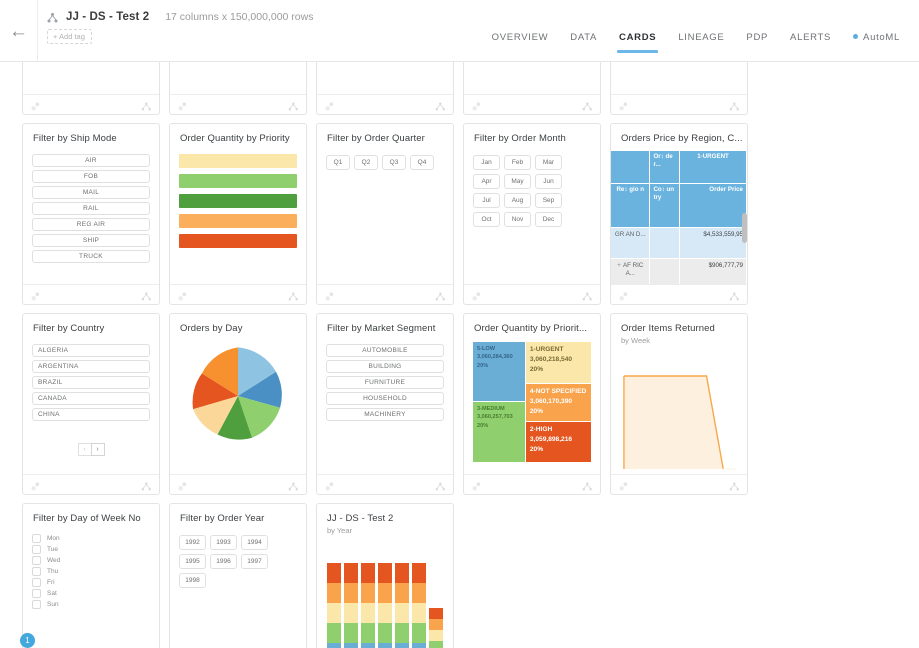  What do you see at coordinates (679, 404) in the screenshot?
I see `card-order-items-returned: Order Items Returned by Week` at bounding box center [679, 404].